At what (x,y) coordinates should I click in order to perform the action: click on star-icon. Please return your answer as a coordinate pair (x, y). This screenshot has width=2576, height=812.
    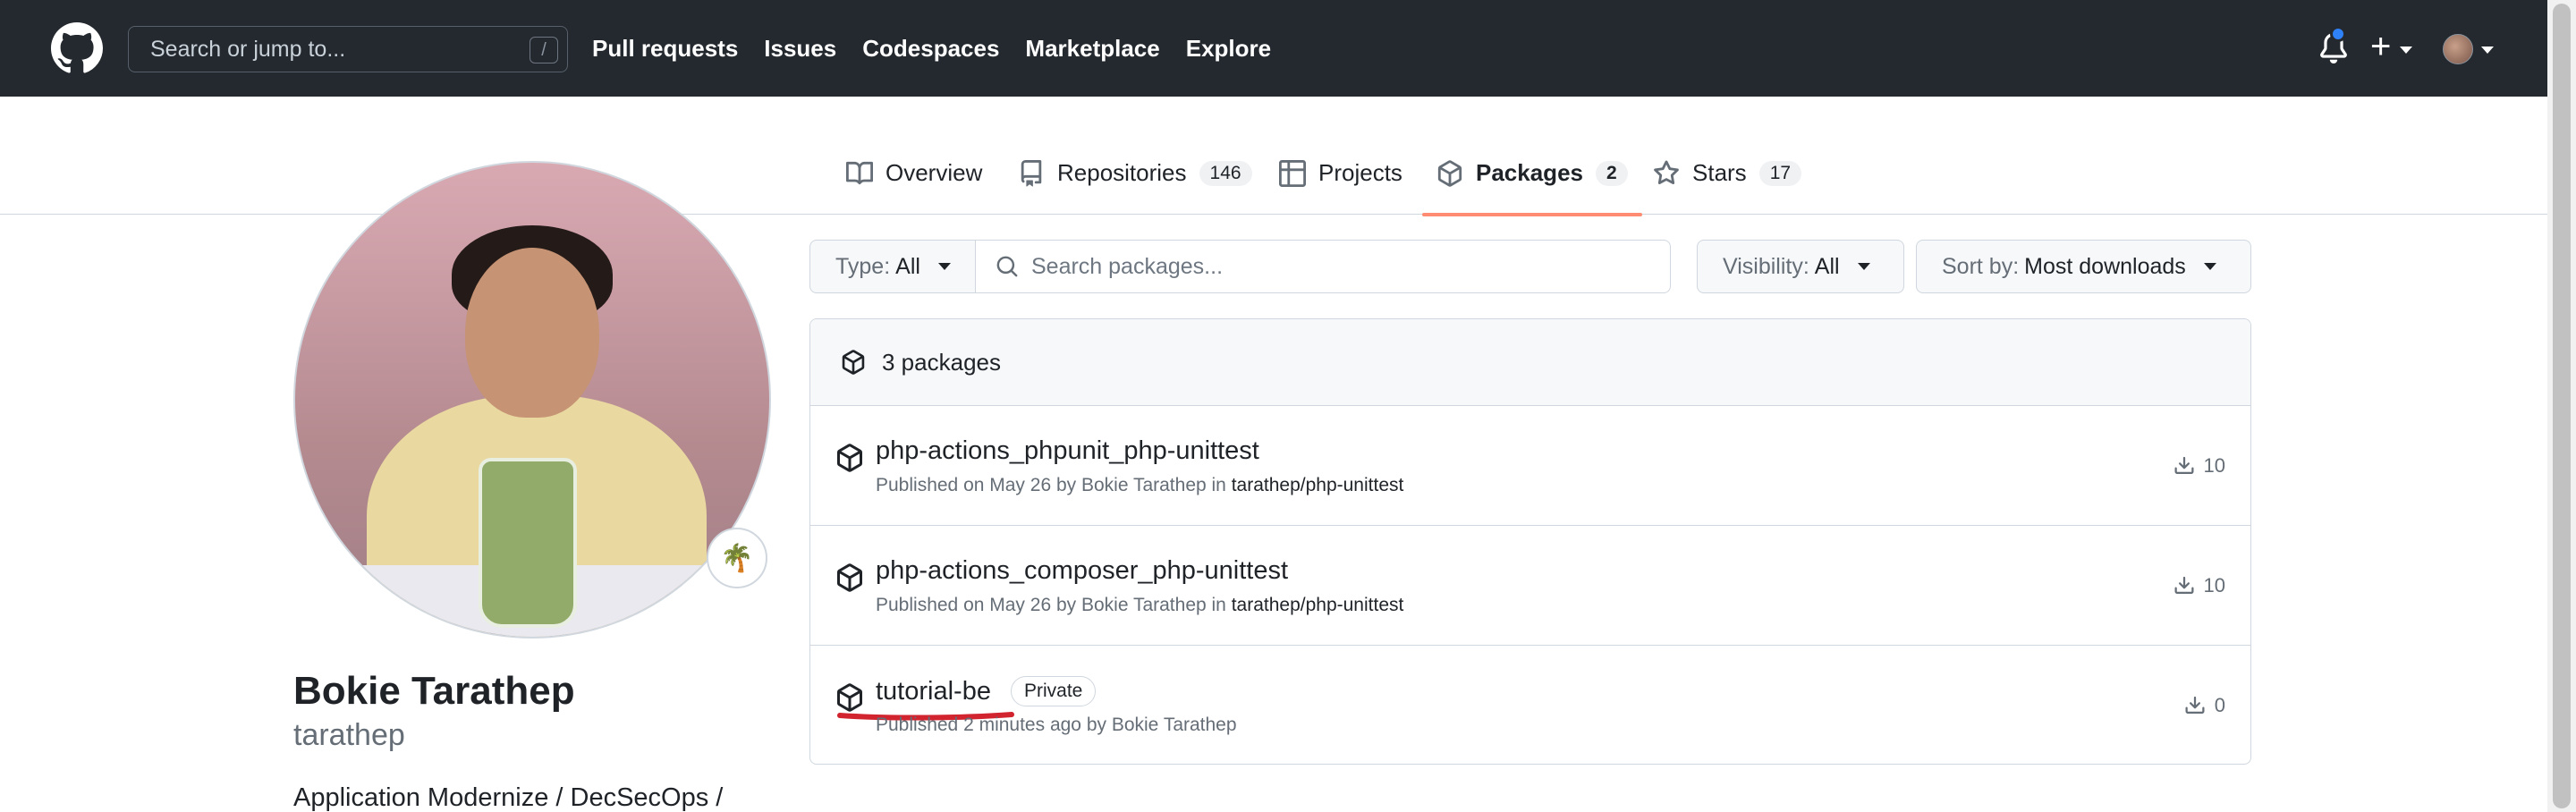
    Looking at the image, I should click on (1666, 172).